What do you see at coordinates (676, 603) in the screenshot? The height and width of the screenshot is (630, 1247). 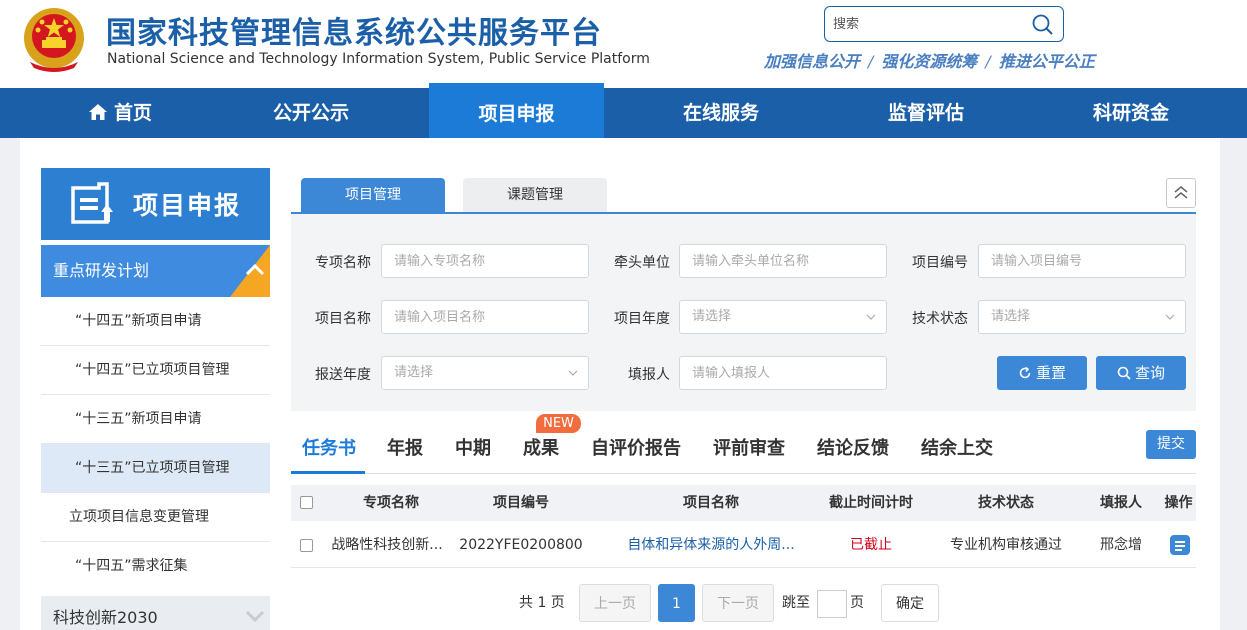 I see `page-1-button: 1` at bounding box center [676, 603].